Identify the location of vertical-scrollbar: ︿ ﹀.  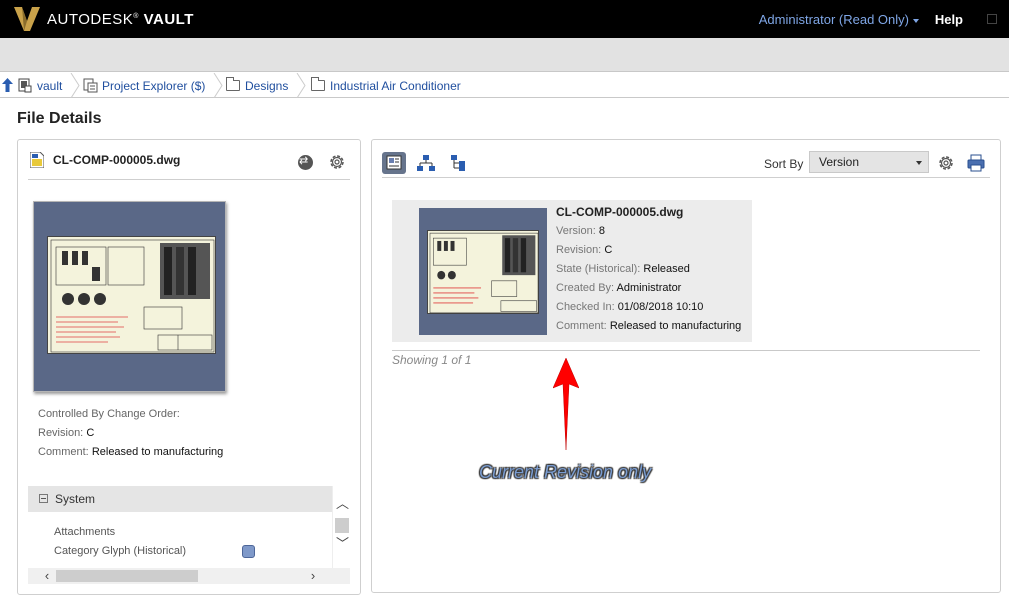
(341, 527).